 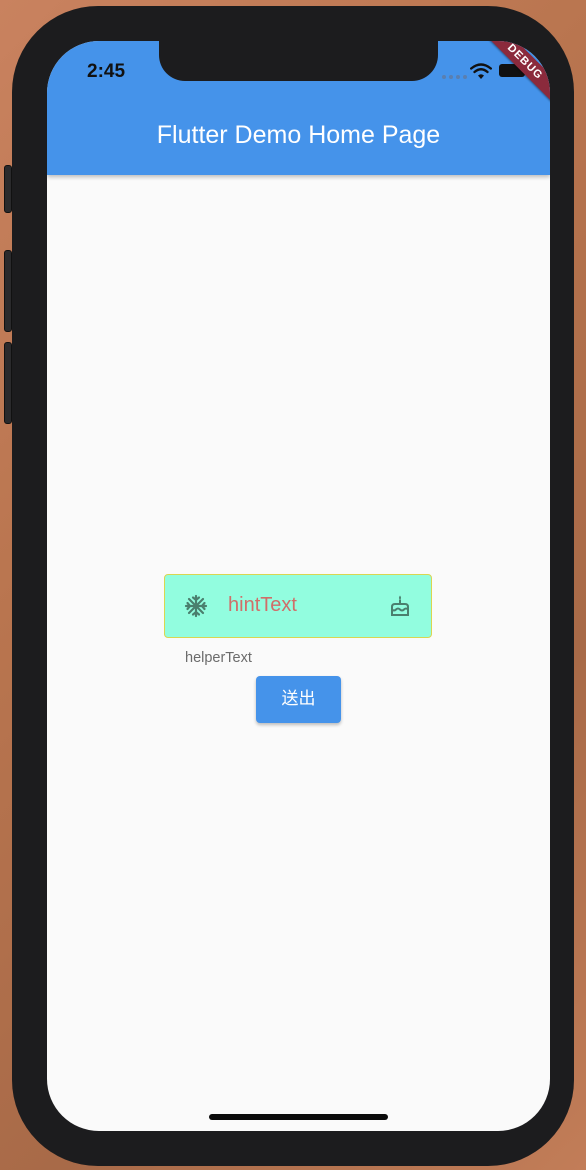 What do you see at coordinates (262, 605) in the screenshot?
I see `hint-text: hintText` at bounding box center [262, 605].